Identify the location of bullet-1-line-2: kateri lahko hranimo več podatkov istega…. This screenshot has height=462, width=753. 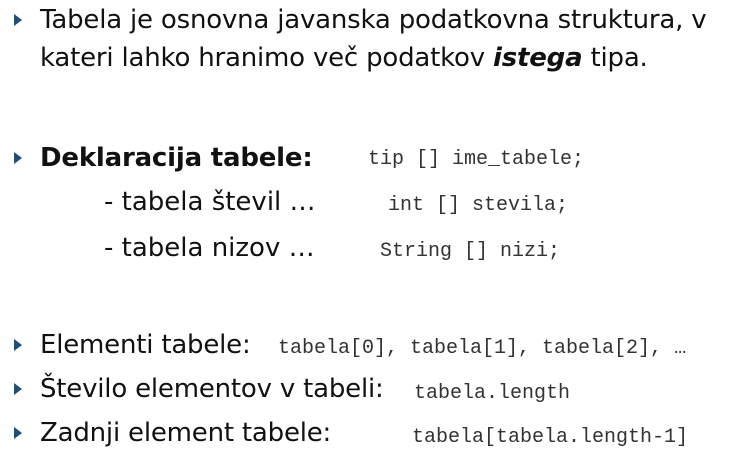
(344, 58).